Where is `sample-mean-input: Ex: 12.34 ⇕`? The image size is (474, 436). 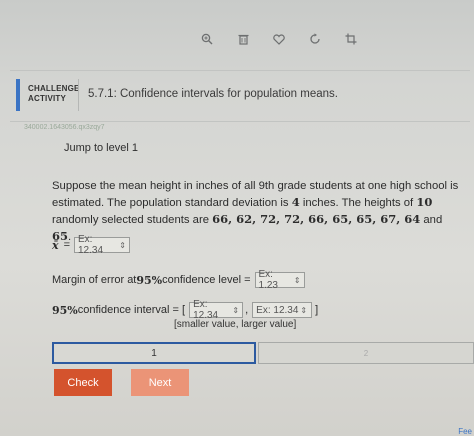 sample-mean-input: Ex: 12.34 ⇕ is located at coordinates (102, 245).